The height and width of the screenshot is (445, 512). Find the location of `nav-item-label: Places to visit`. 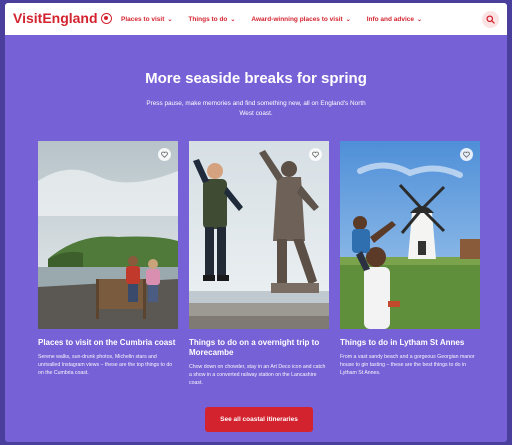

nav-item-label: Places to visit is located at coordinates (143, 19).